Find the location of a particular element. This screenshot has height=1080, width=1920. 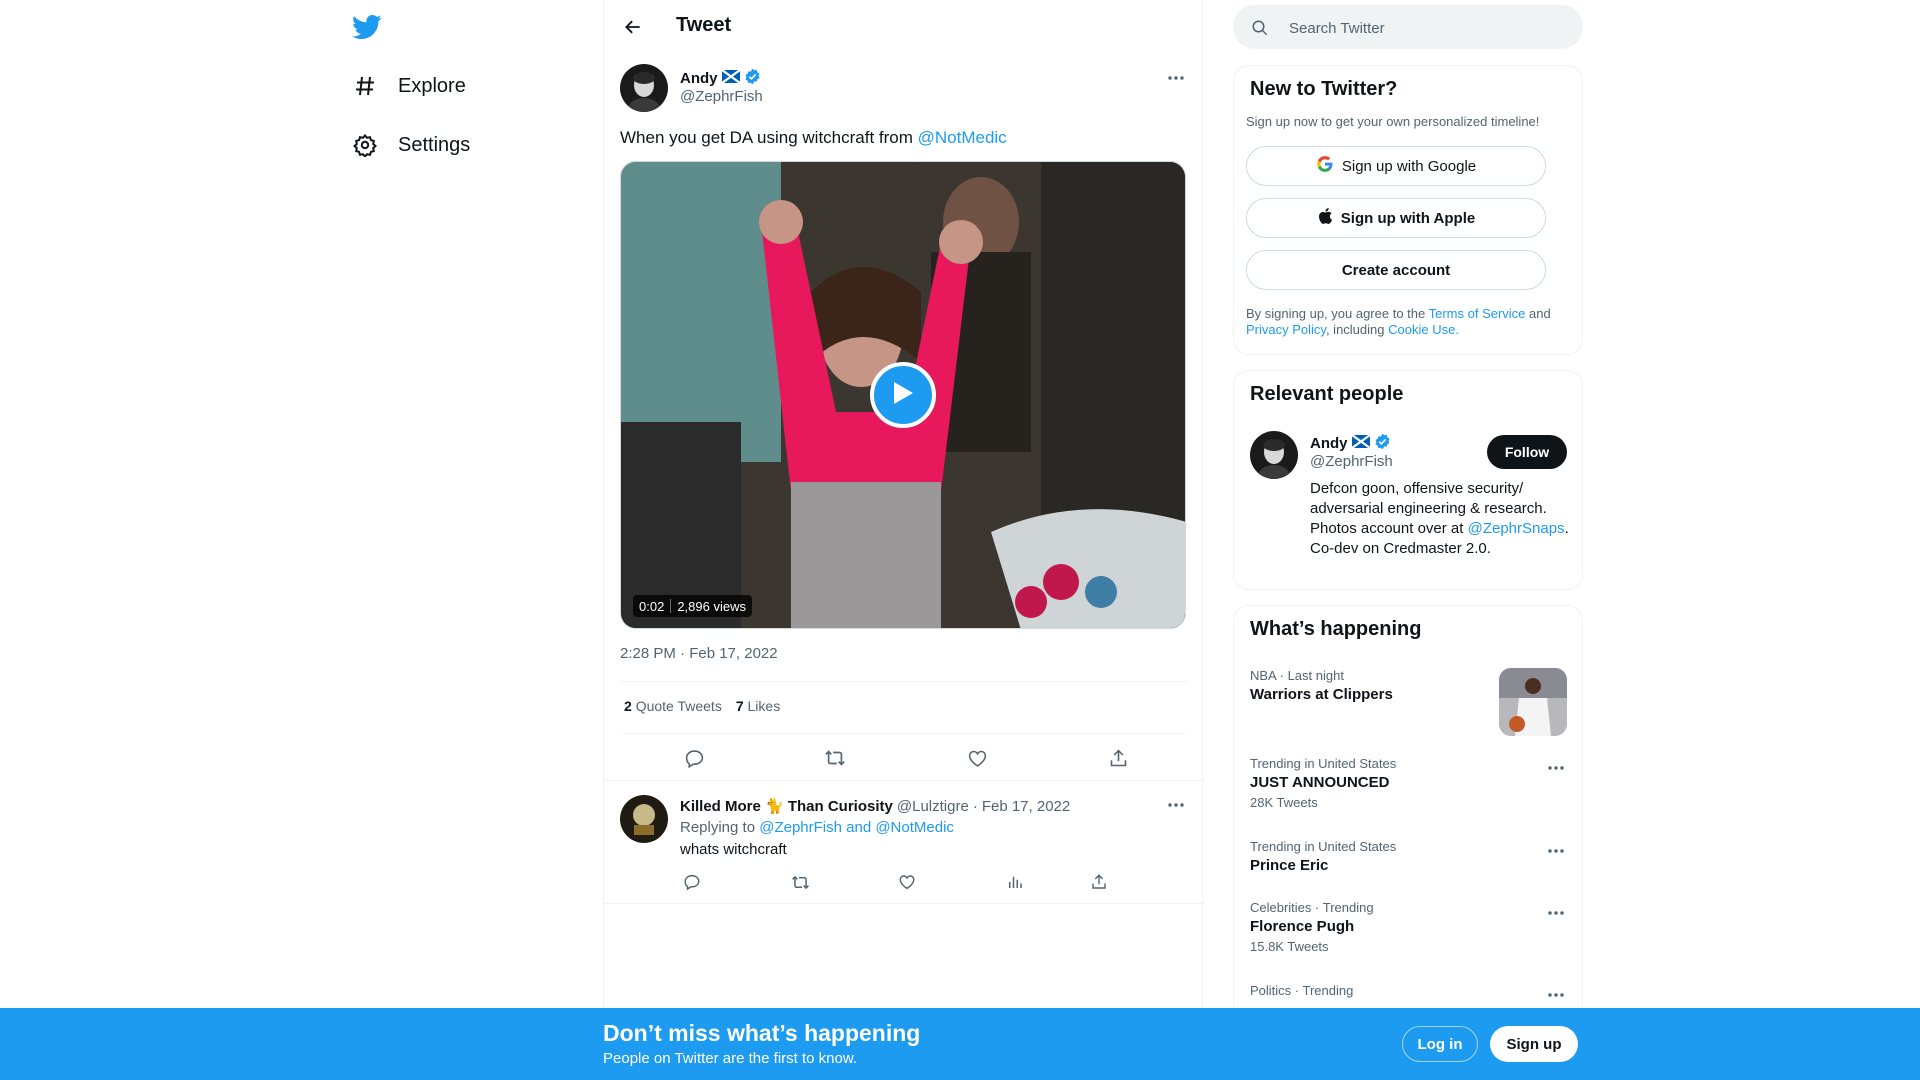

tweet-stats: 2 Quote Tweets 7 Likes is located at coordinates (702, 706).